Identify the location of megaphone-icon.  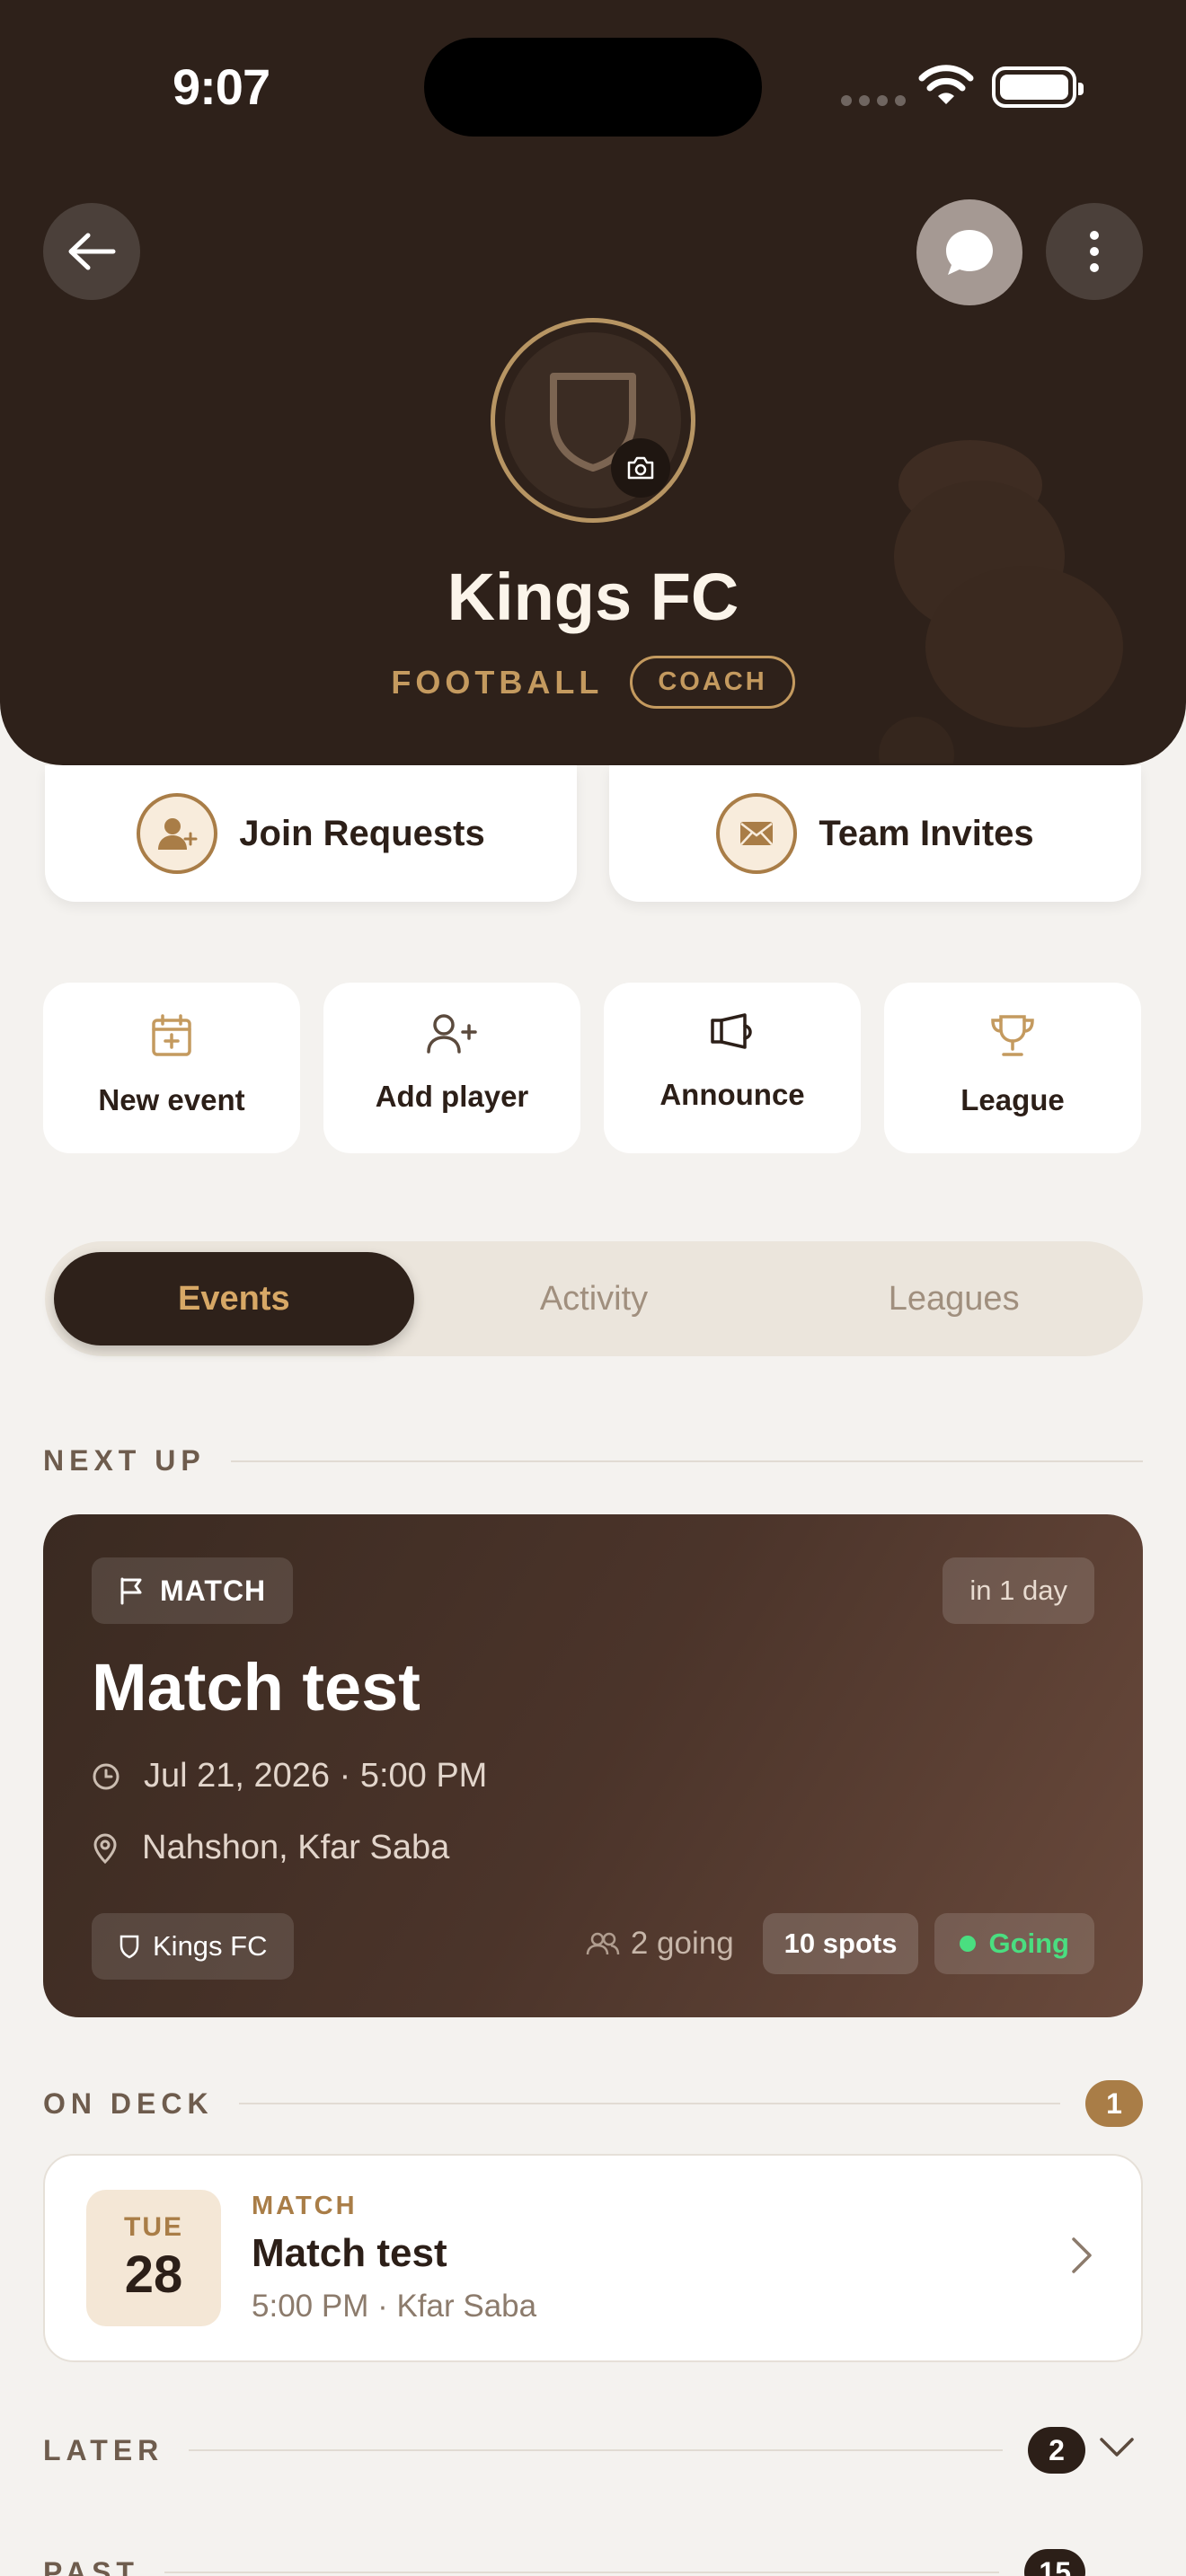
(731, 1031).